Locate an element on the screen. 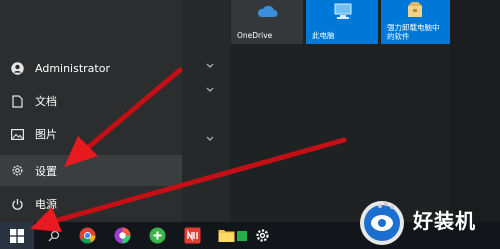  nav-item-pictures-label: 图片 is located at coordinates (46, 134).